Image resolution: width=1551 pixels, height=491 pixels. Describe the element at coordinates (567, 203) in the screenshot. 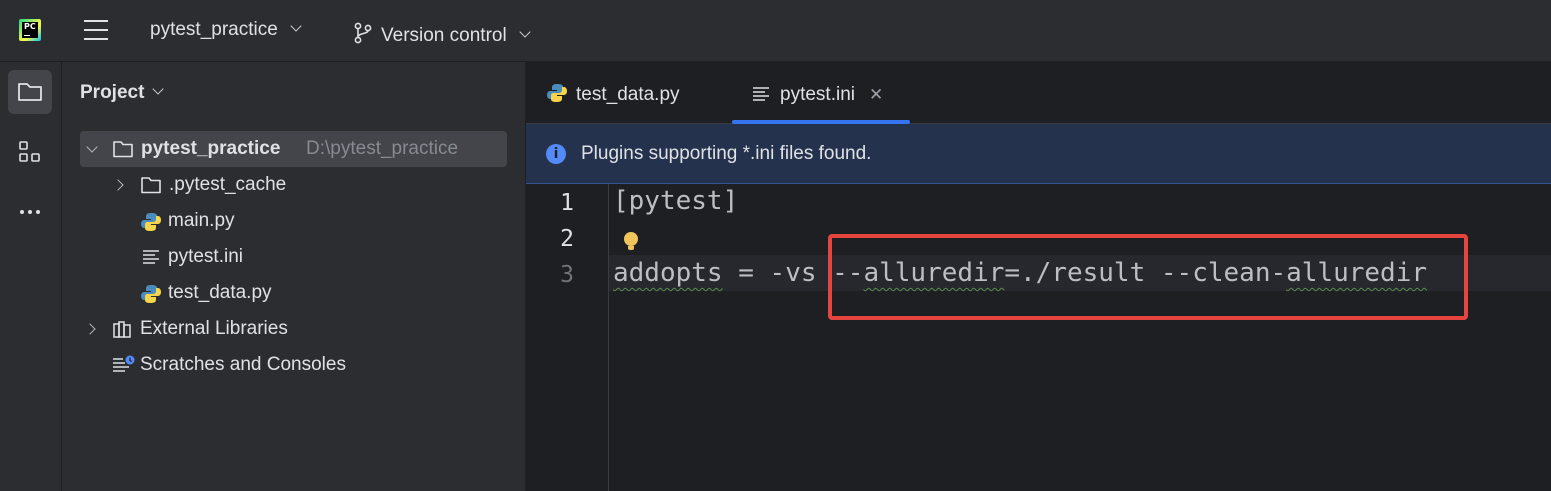

I see `line-number: 1` at that location.